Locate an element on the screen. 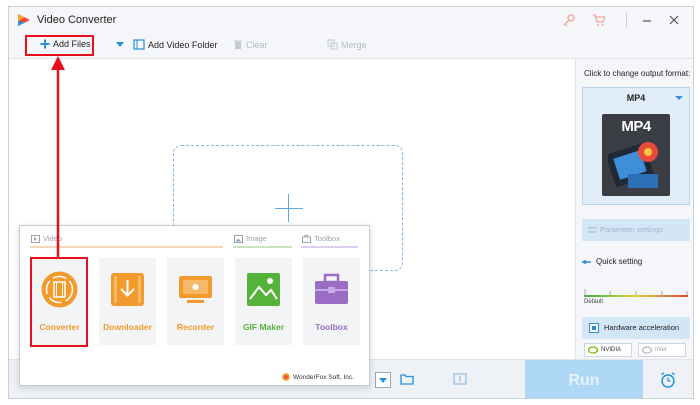 The width and height of the screenshot is (700, 405). clear-button: Clear is located at coordinates (250, 44).